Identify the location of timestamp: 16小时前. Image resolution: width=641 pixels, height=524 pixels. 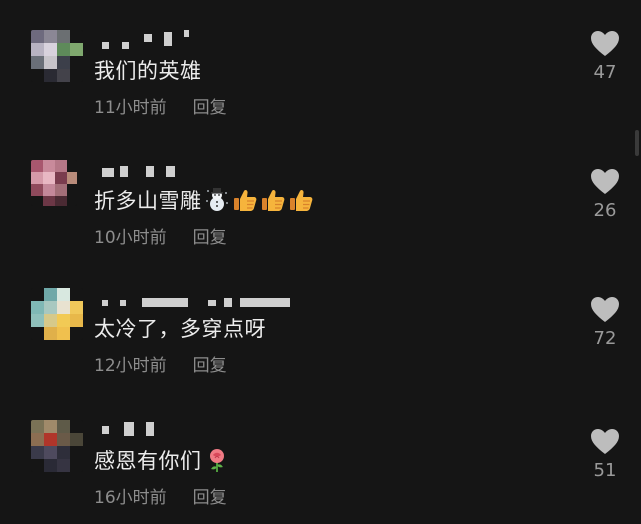
(130, 498).